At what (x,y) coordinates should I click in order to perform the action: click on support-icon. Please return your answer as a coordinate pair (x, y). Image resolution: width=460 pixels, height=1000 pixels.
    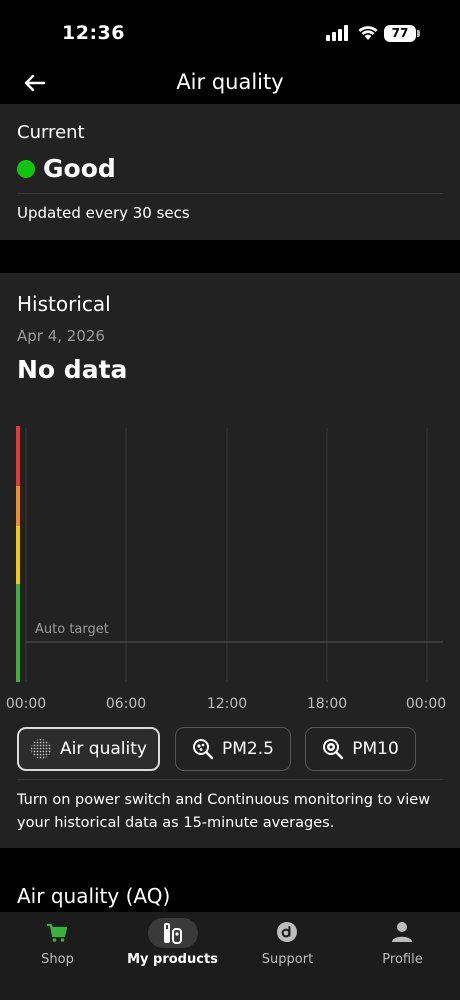
    Looking at the image, I should click on (287, 932).